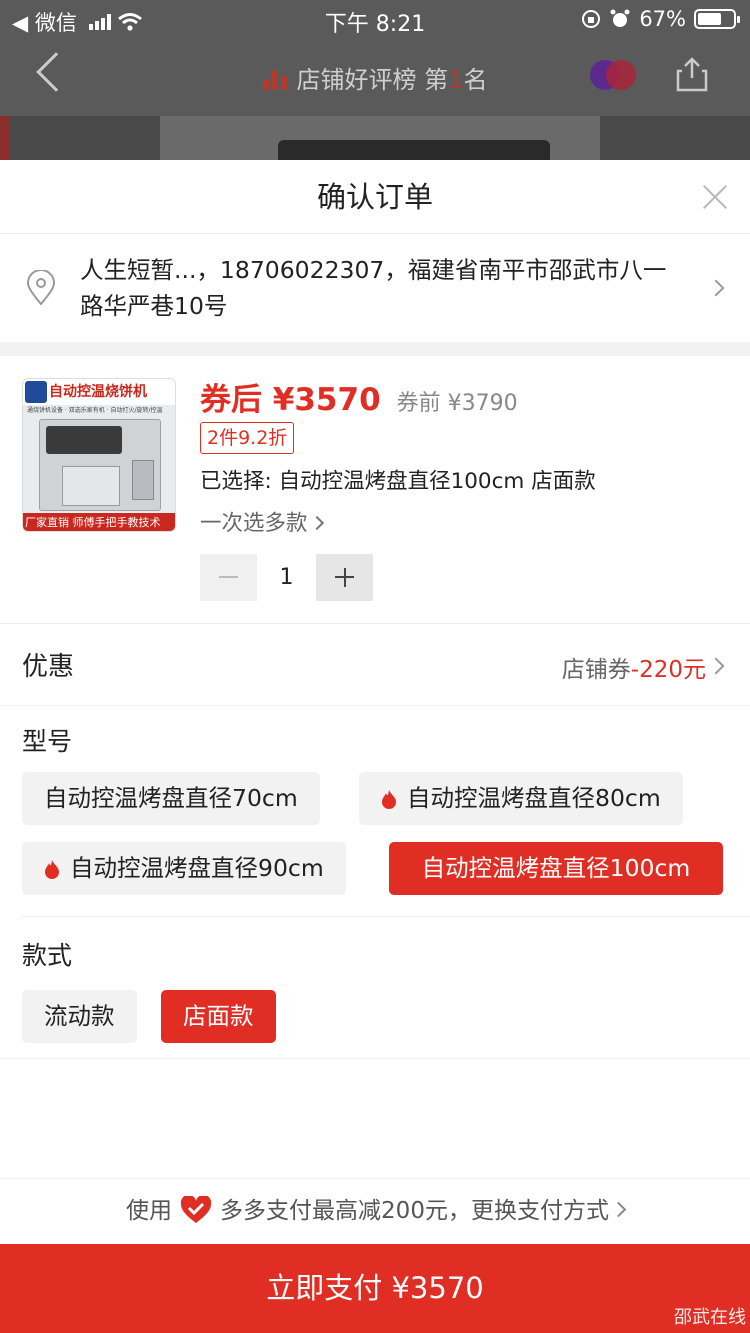  What do you see at coordinates (344, 577) in the screenshot?
I see `increase-button` at bounding box center [344, 577].